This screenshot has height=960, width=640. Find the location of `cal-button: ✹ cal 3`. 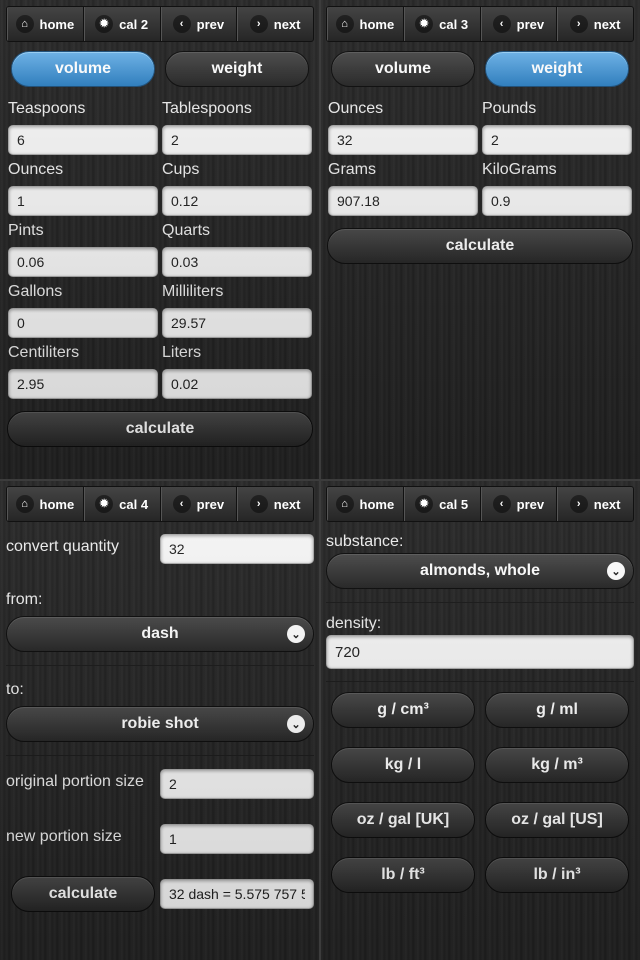

cal-button: ✹ cal 3 is located at coordinates (442, 24).